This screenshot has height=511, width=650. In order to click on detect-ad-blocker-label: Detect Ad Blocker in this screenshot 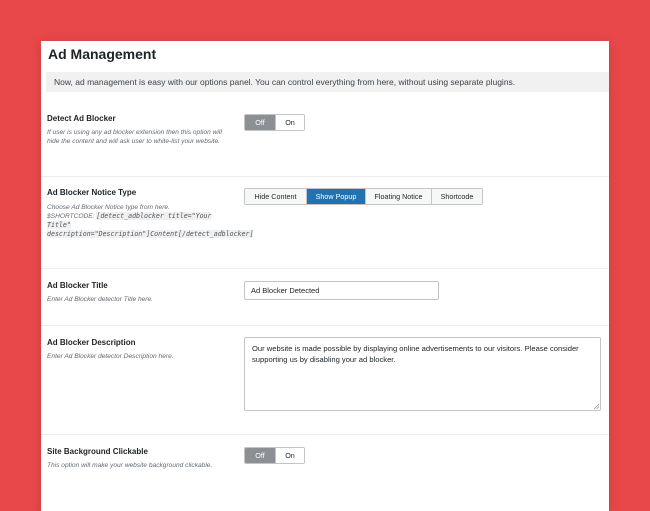, I will do `click(81, 118)`.